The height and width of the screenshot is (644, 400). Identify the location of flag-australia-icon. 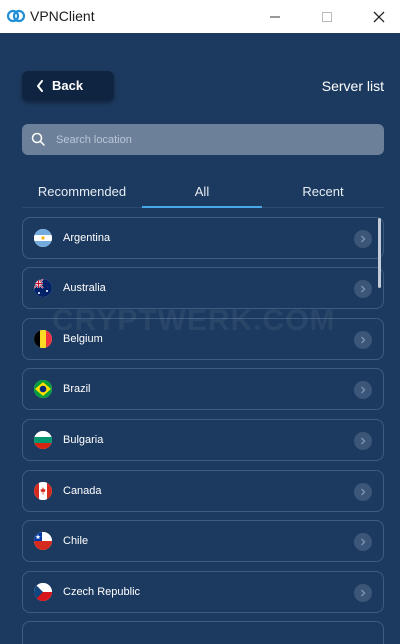
(43, 288).